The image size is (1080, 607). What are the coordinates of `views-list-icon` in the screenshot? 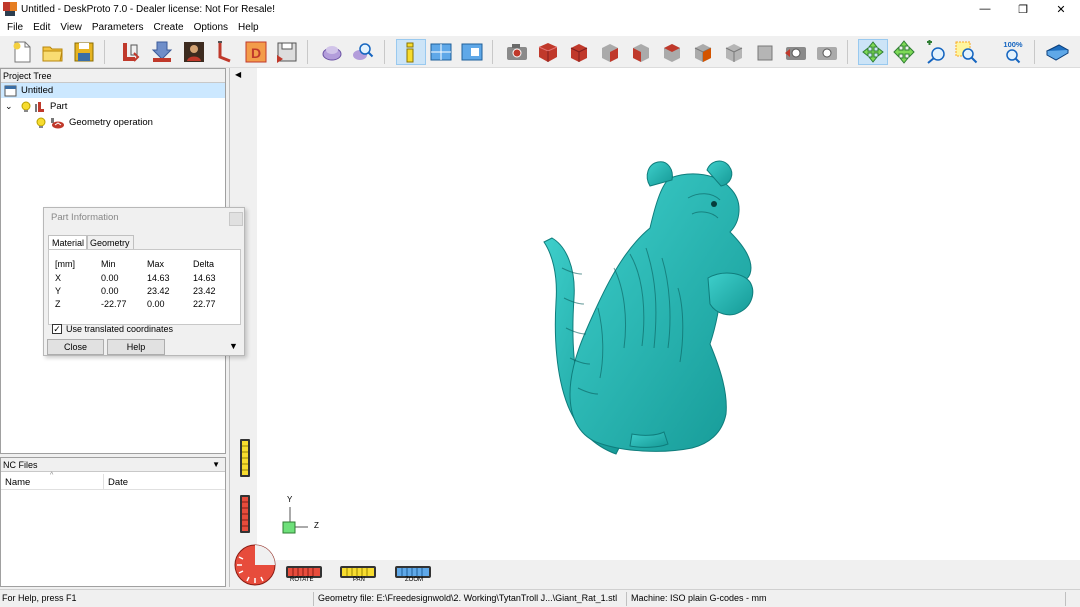 It's located at (472, 52).